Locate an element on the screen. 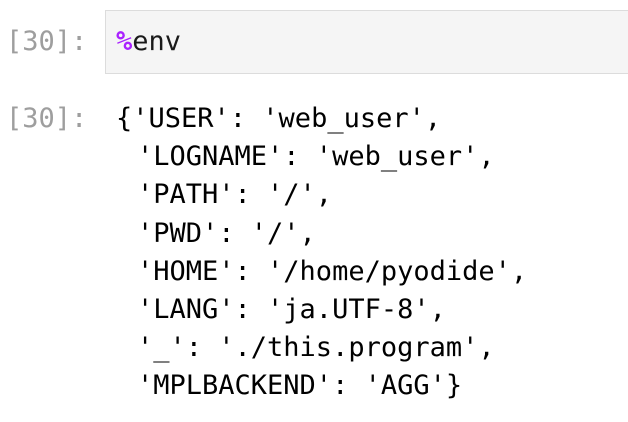  output-line: {'USER': 'web_user', is located at coordinates (279, 118).